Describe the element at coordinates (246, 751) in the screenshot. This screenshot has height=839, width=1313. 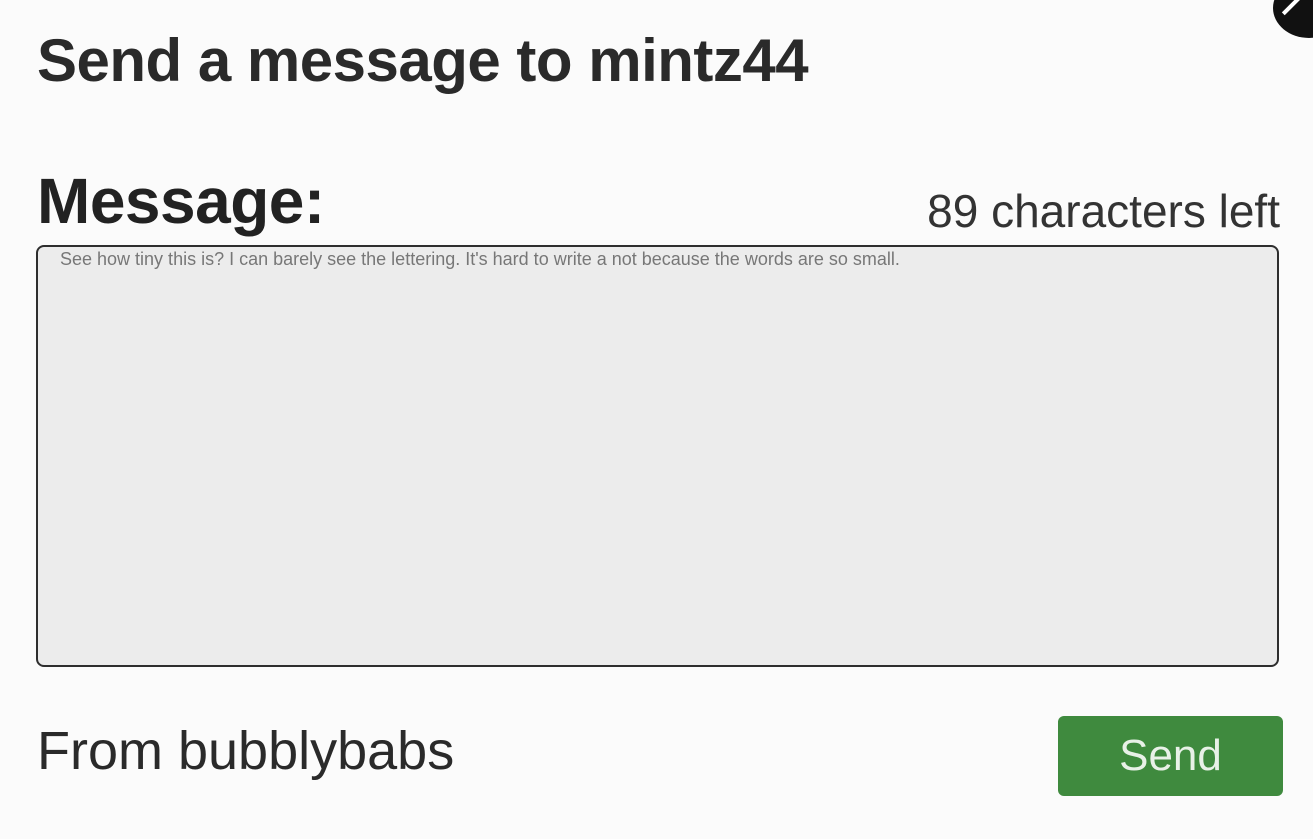
I see `from-label: From bubblybabs` at that location.